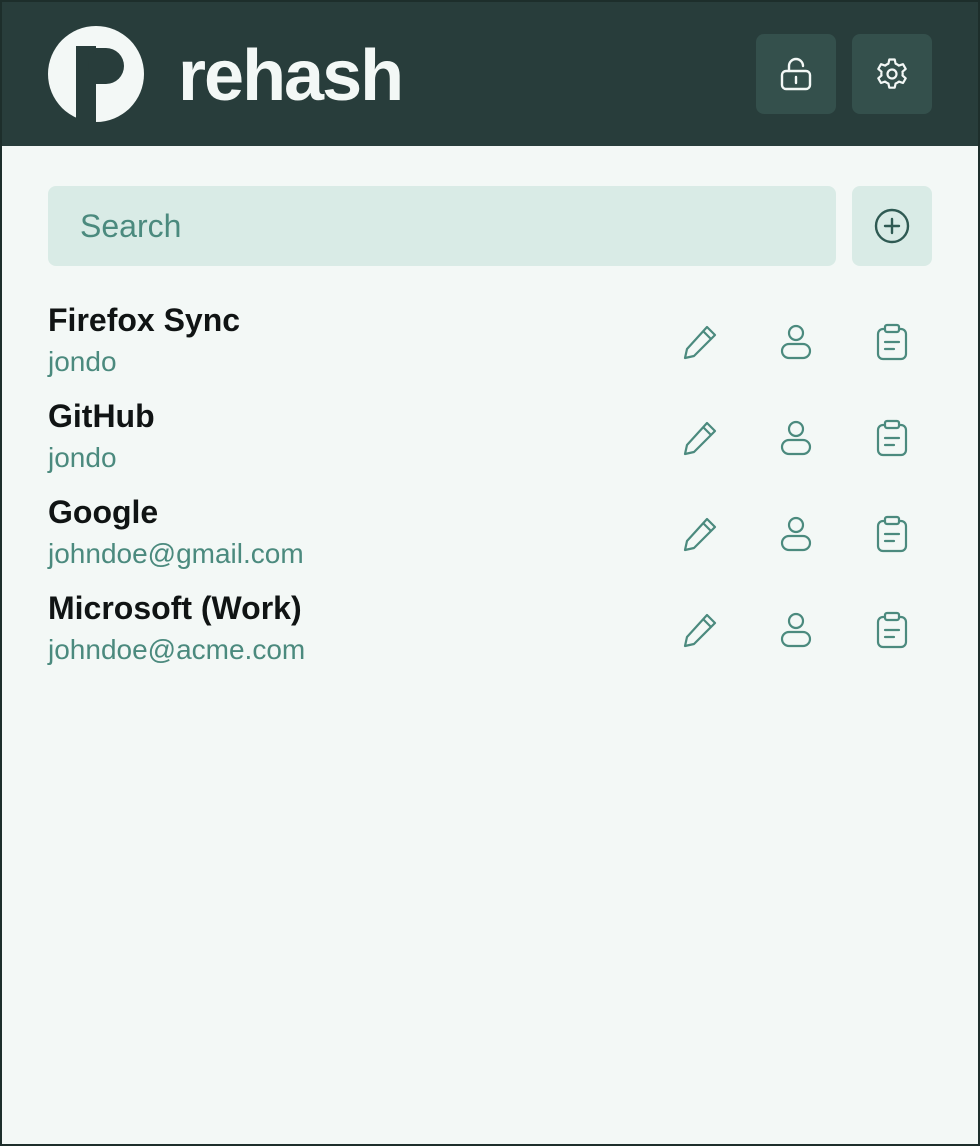 This screenshot has width=980, height=1146. What do you see at coordinates (144, 320) in the screenshot?
I see `entry-name: Firefox Sync` at bounding box center [144, 320].